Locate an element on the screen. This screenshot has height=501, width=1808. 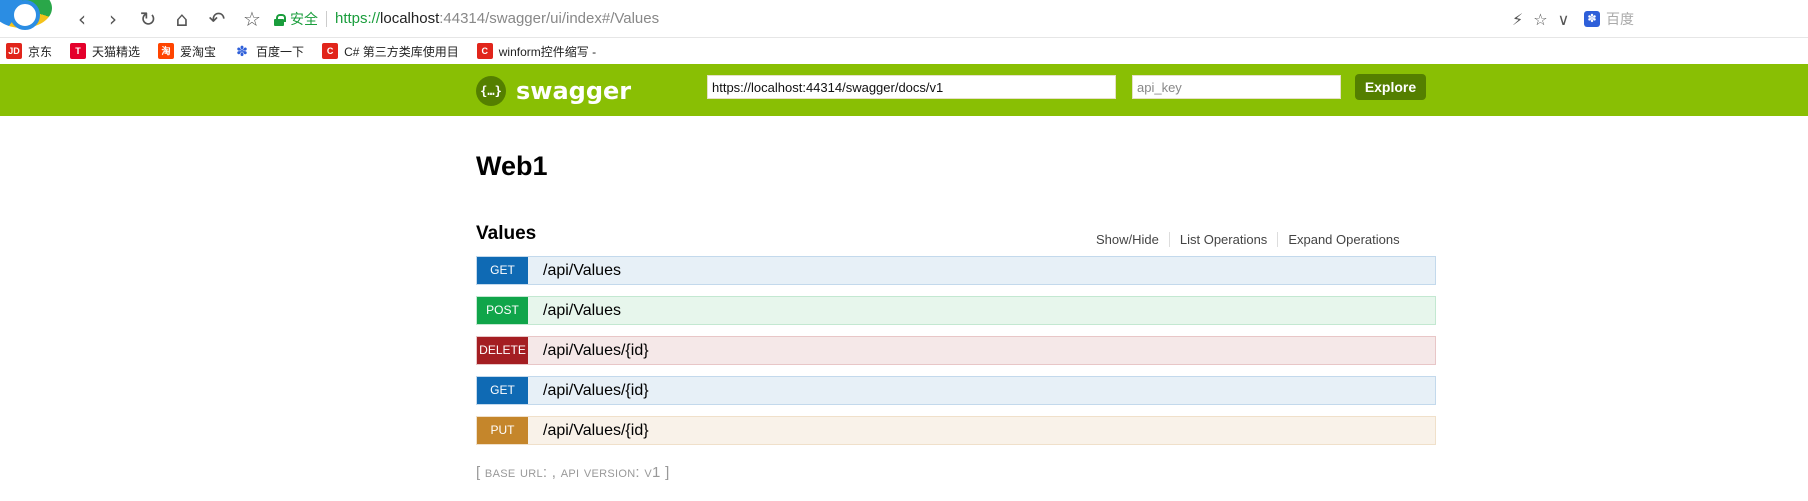
api-info-footer: [ base url: , api version: v1 ] is located at coordinates (573, 472).